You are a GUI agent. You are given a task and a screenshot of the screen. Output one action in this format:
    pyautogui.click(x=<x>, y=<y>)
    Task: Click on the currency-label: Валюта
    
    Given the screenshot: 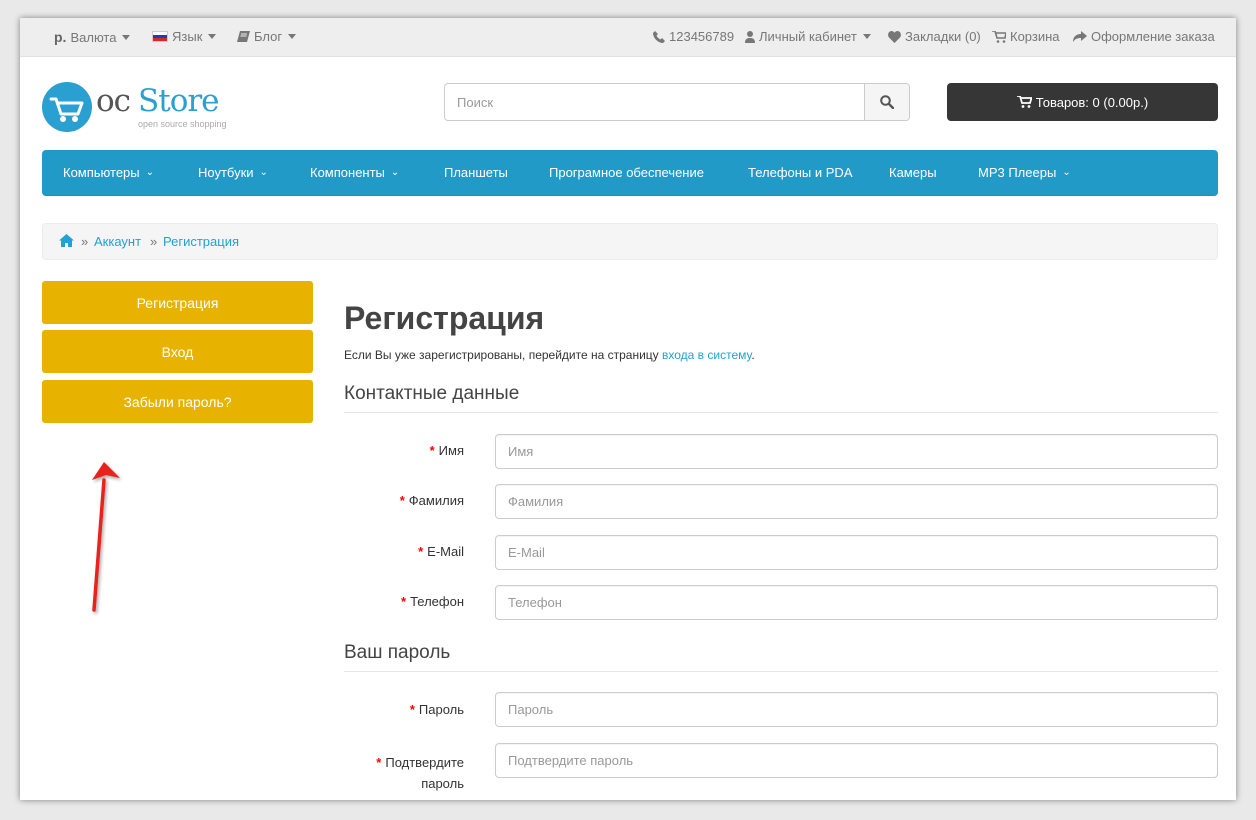 What is the action you would take?
    pyautogui.click(x=93, y=37)
    